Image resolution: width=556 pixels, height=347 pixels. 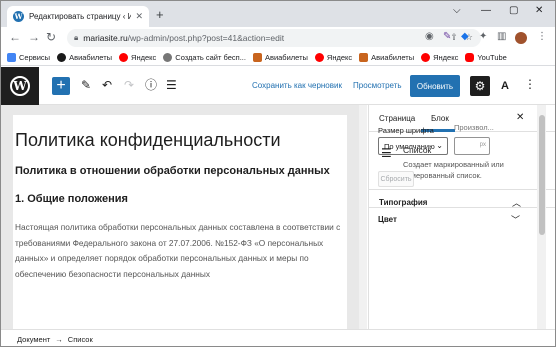 What do you see at coordinates (539, 11) in the screenshot?
I see `close-window-button: ✕` at bounding box center [539, 11].